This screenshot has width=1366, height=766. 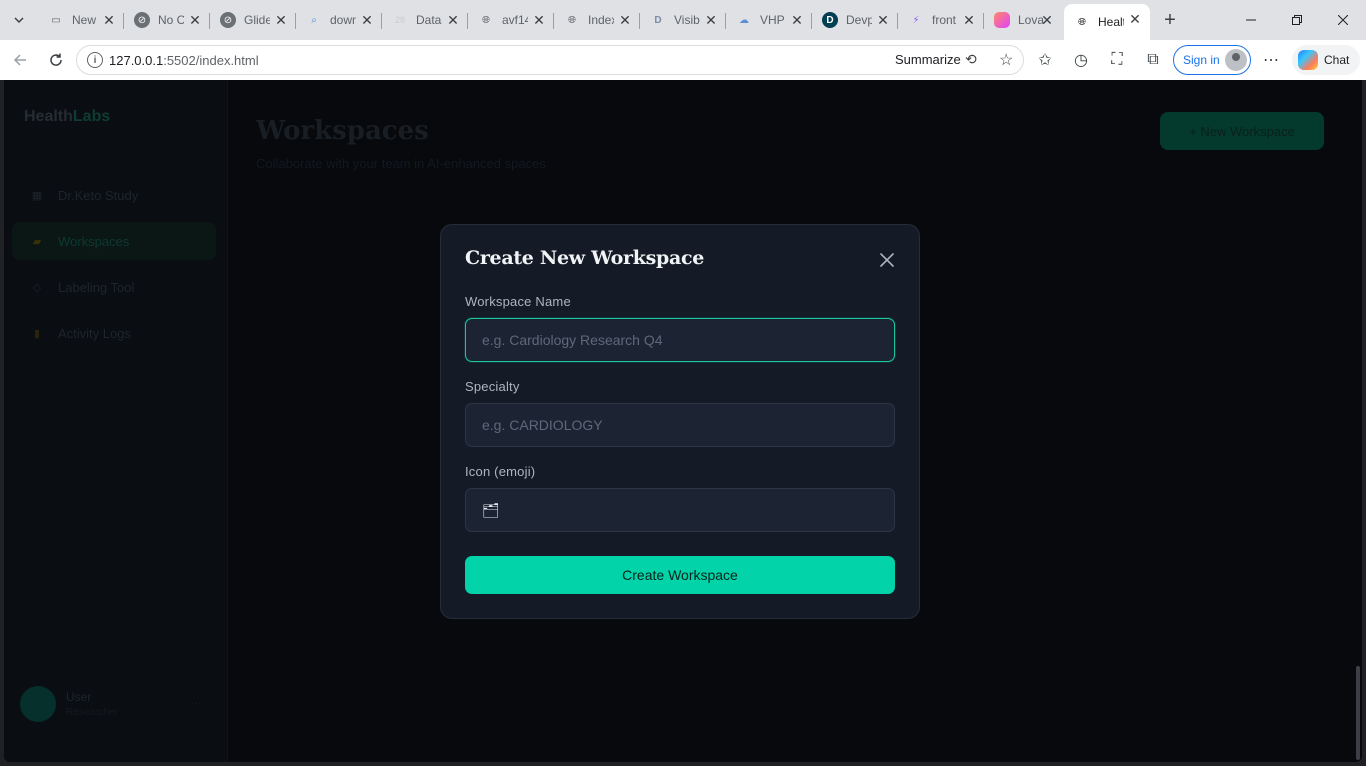 I want to click on restore-icon, so click(x=1297, y=20).